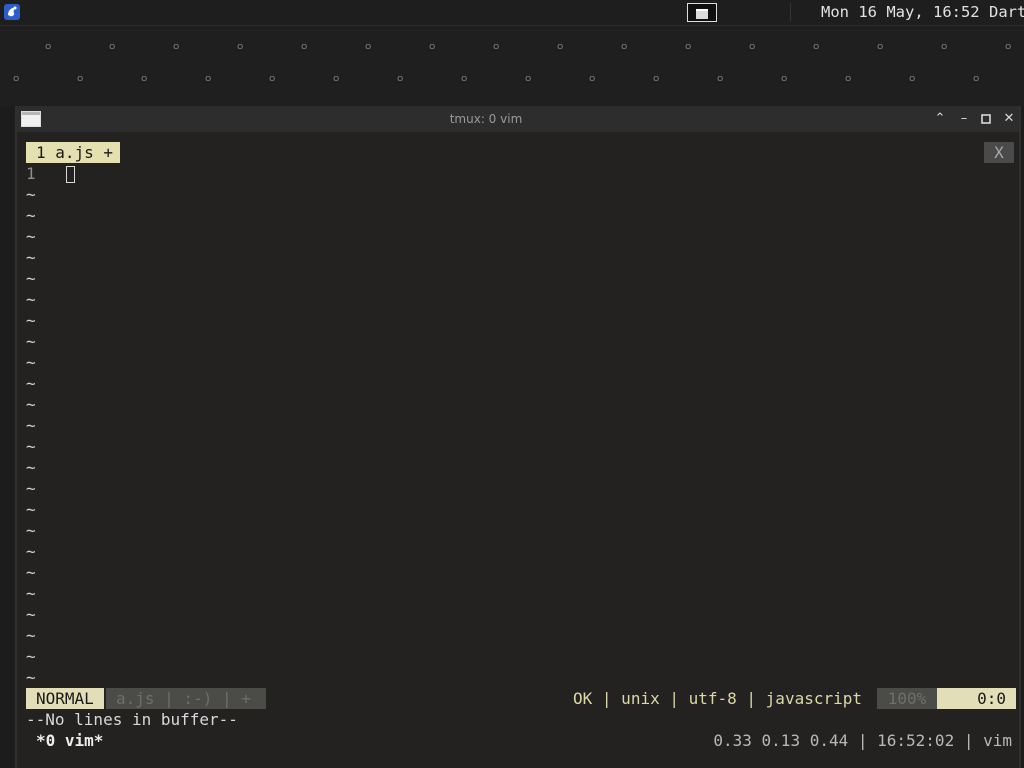 The width and height of the screenshot is (1024, 768). I want to click on tab-a-js: 1 a.js +, so click(73, 152).